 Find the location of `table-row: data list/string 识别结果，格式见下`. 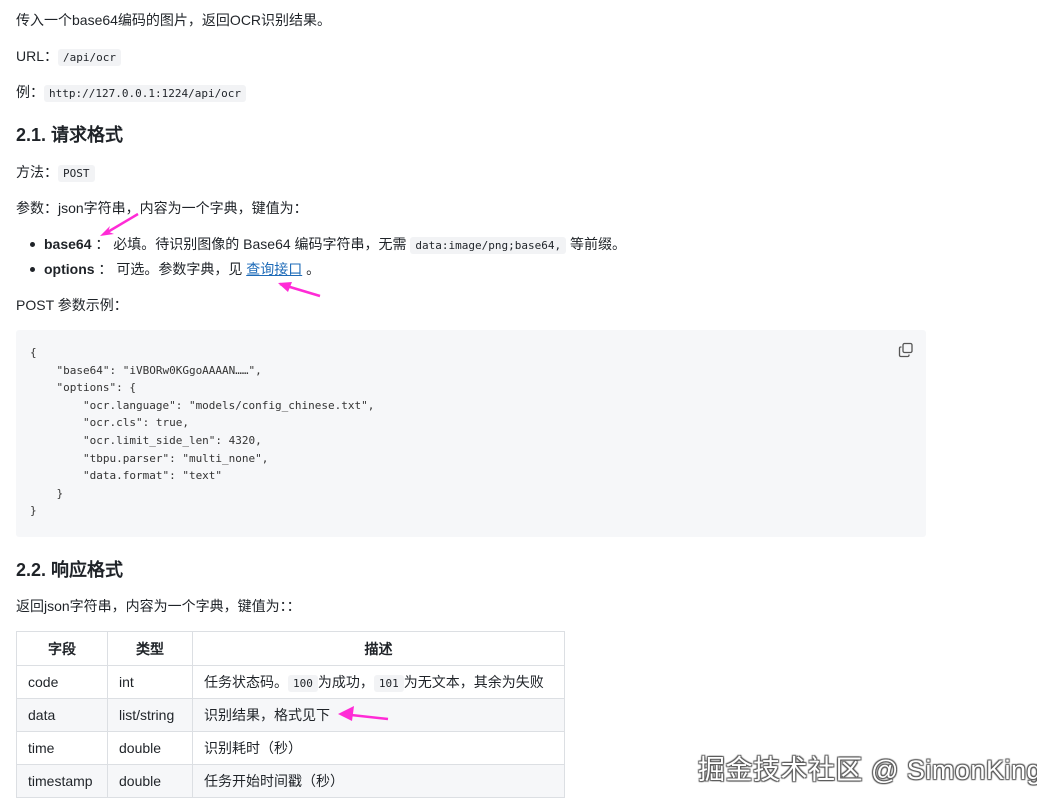

table-row: data list/string 识别结果，格式见下 is located at coordinates (290, 715).